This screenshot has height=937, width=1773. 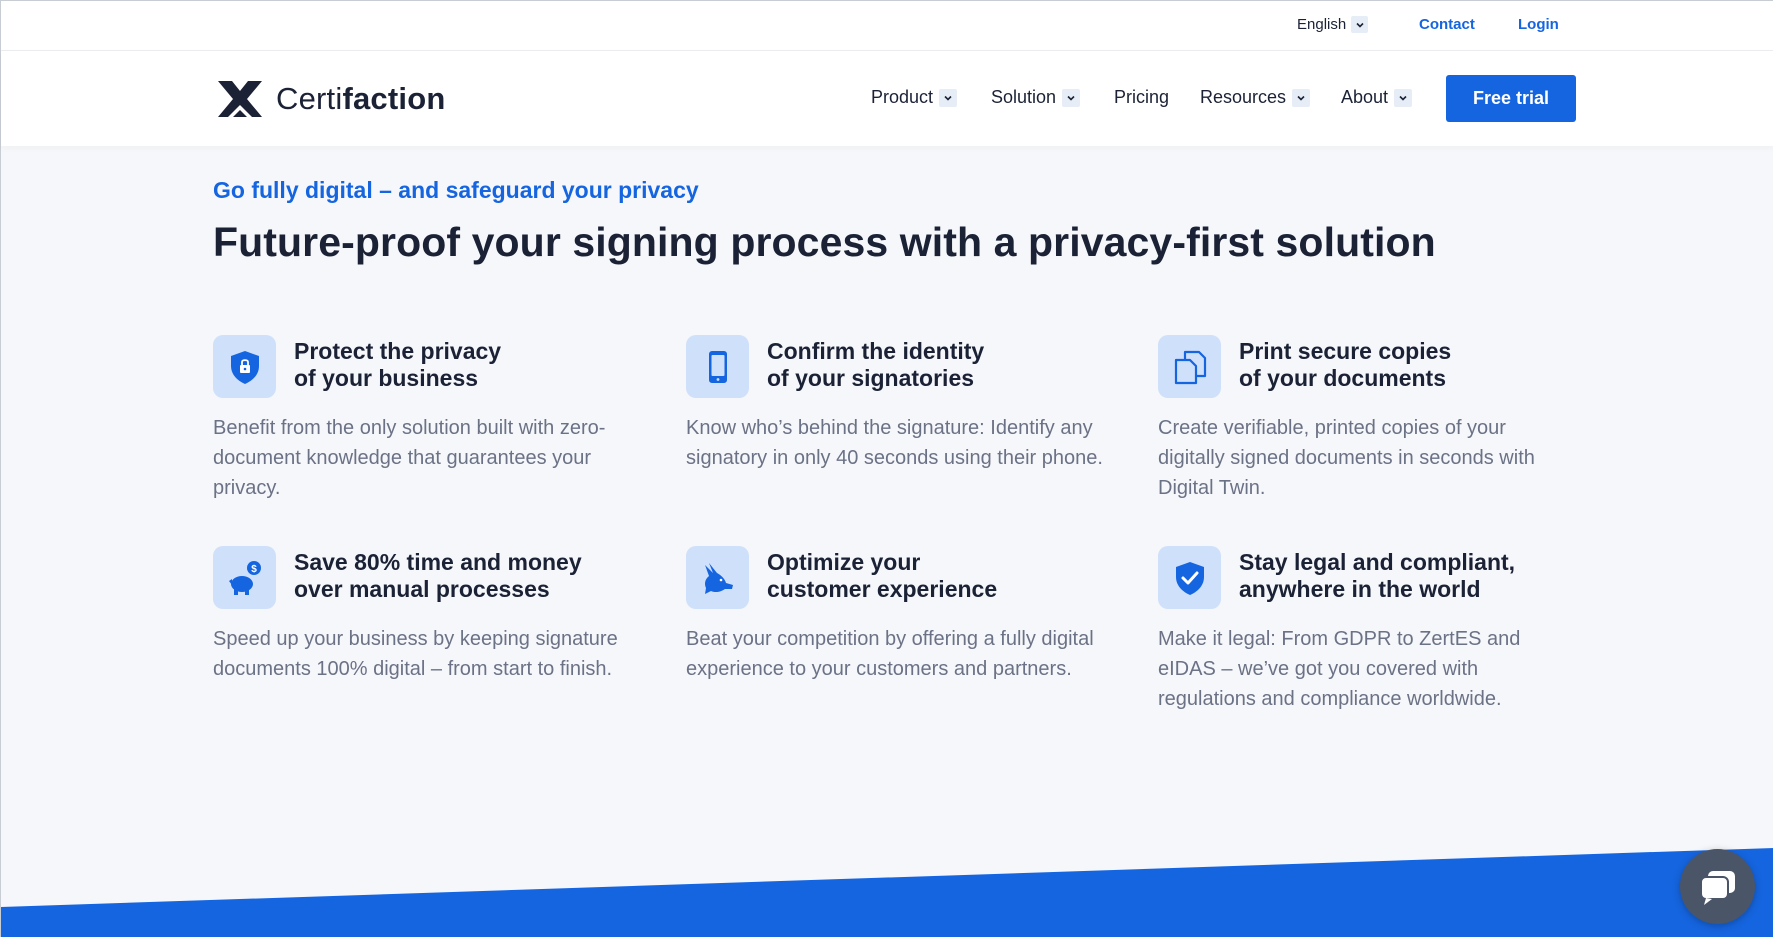 I want to click on smartphone-icon, so click(x=717, y=366).